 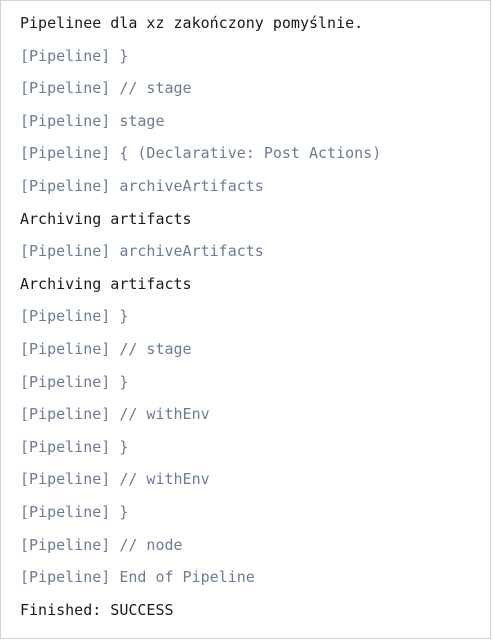 What do you see at coordinates (201, 153) in the screenshot?
I see `console-line: [Pipeline] { (Declarative: Post Actions)` at bounding box center [201, 153].